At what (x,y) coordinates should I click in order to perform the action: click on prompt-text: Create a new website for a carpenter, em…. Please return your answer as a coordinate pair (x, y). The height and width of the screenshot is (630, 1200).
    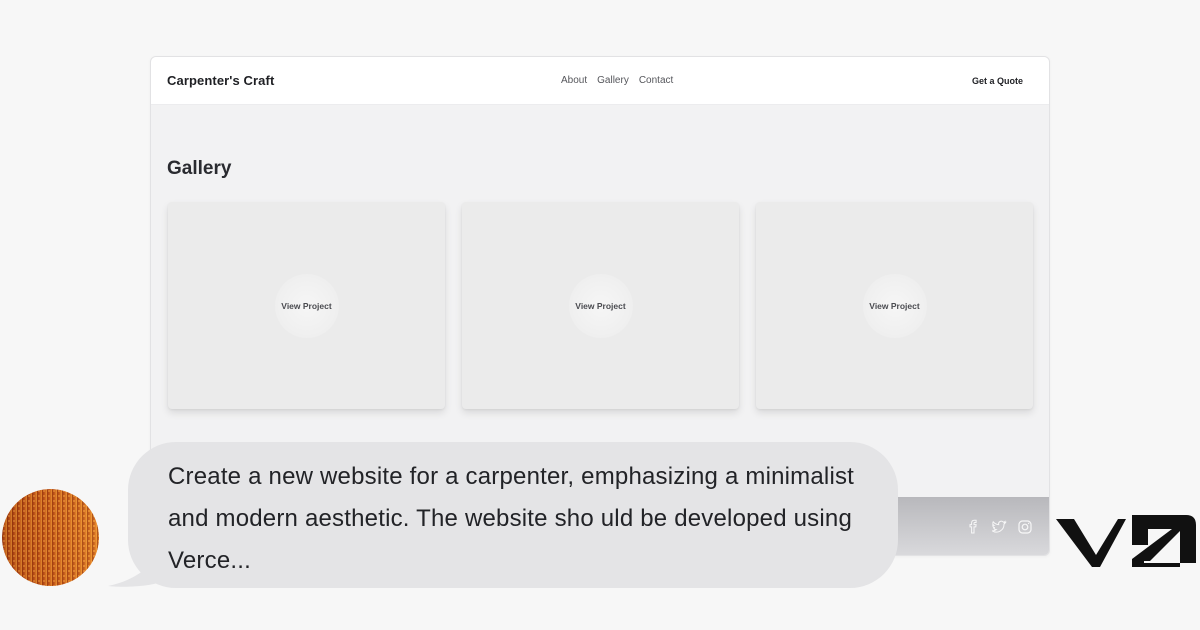
    Looking at the image, I should click on (511, 518).